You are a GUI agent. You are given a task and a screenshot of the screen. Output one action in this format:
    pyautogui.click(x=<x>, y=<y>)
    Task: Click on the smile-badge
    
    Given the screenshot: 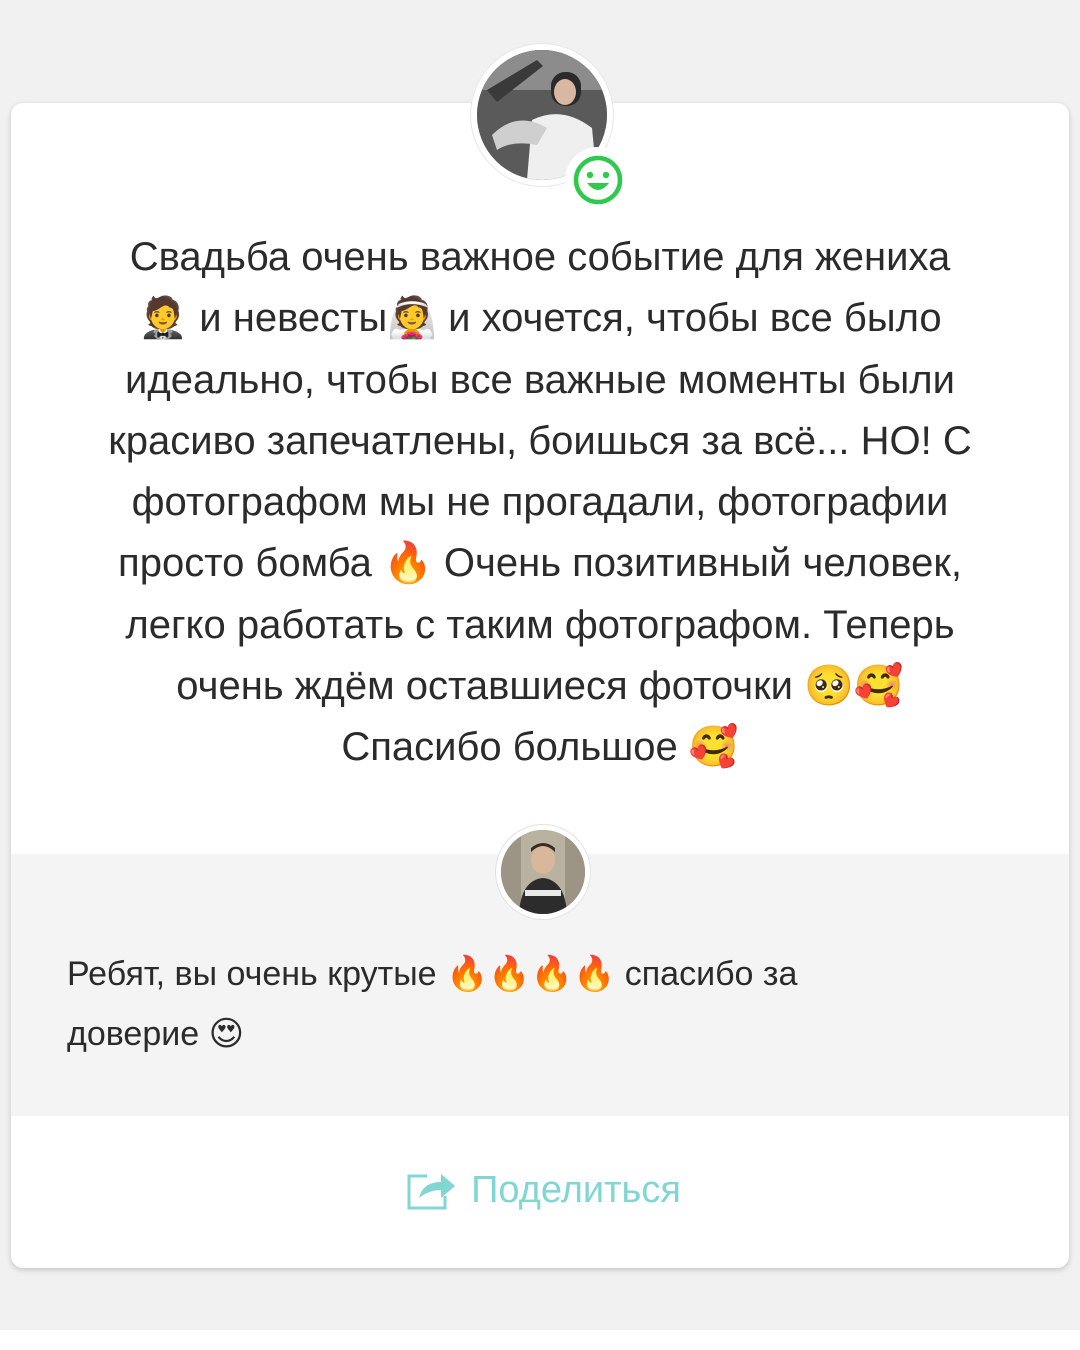 What is the action you would take?
    pyautogui.click(x=598, y=180)
    